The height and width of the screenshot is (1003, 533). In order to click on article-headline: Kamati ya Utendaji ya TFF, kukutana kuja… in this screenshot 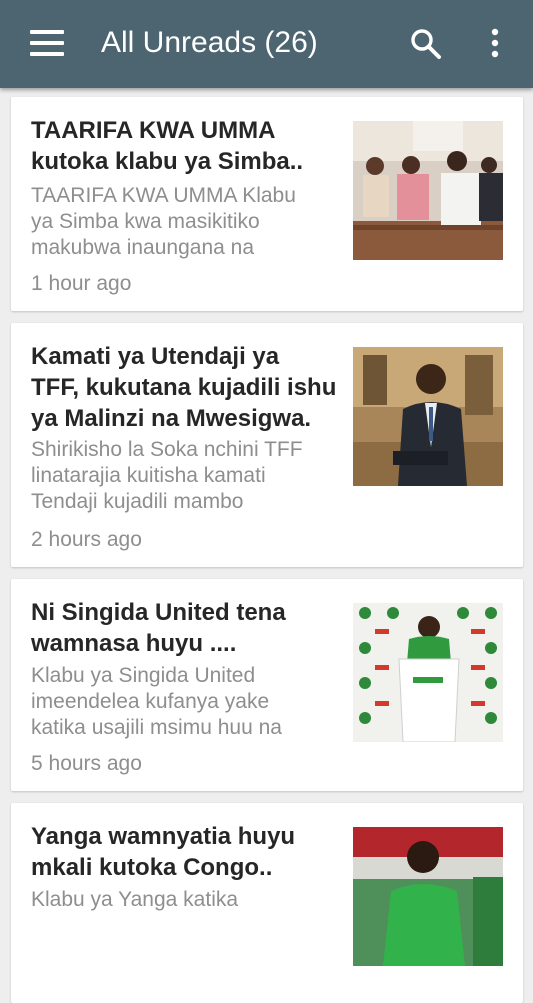, I will do `click(184, 387)`.